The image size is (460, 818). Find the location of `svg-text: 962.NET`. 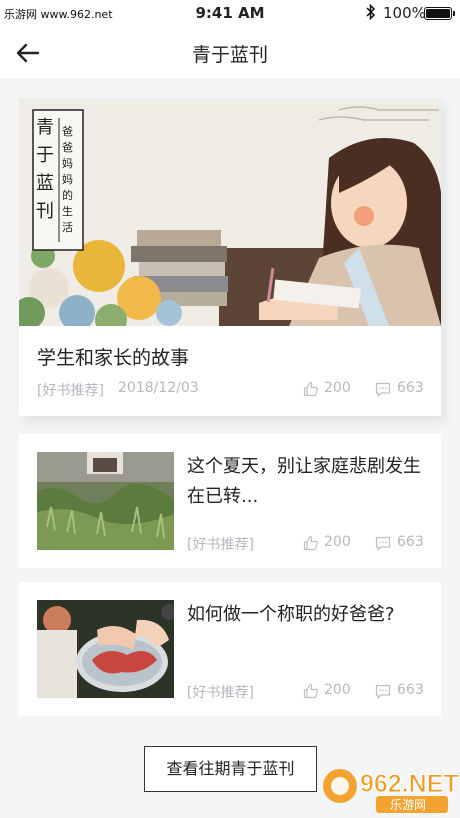

svg-text: 962.NET is located at coordinates (409, 784).